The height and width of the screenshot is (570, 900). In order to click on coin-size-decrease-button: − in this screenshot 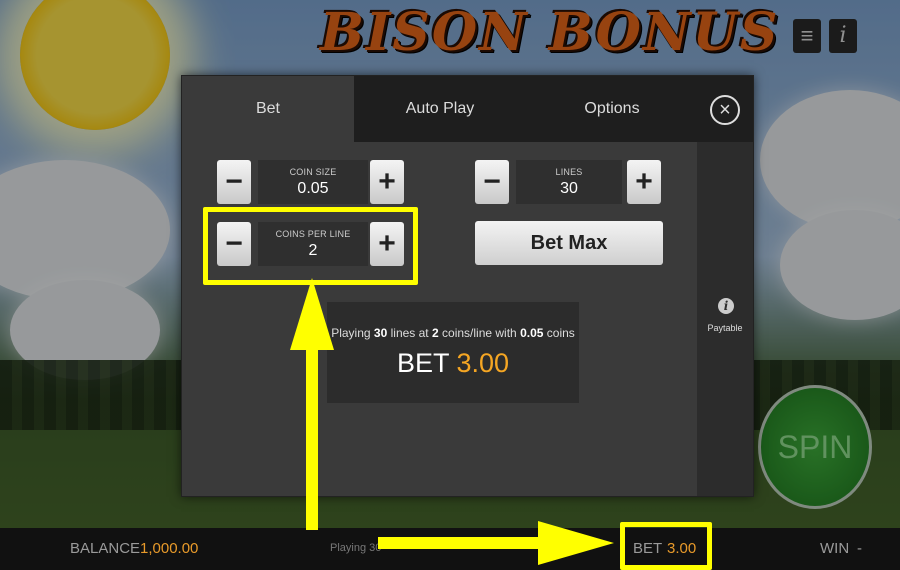, I will do `click(234, 182)`.